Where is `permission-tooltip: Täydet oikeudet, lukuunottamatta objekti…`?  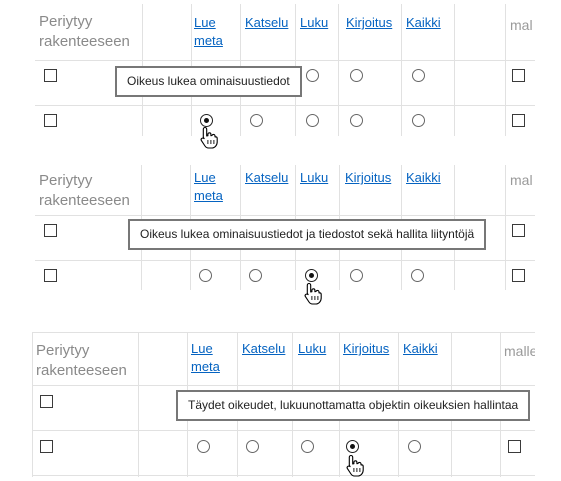
permission-tooltip: Täydet oikeudet, lukuunottamatta objekti… is located at coordinates (353, 405).